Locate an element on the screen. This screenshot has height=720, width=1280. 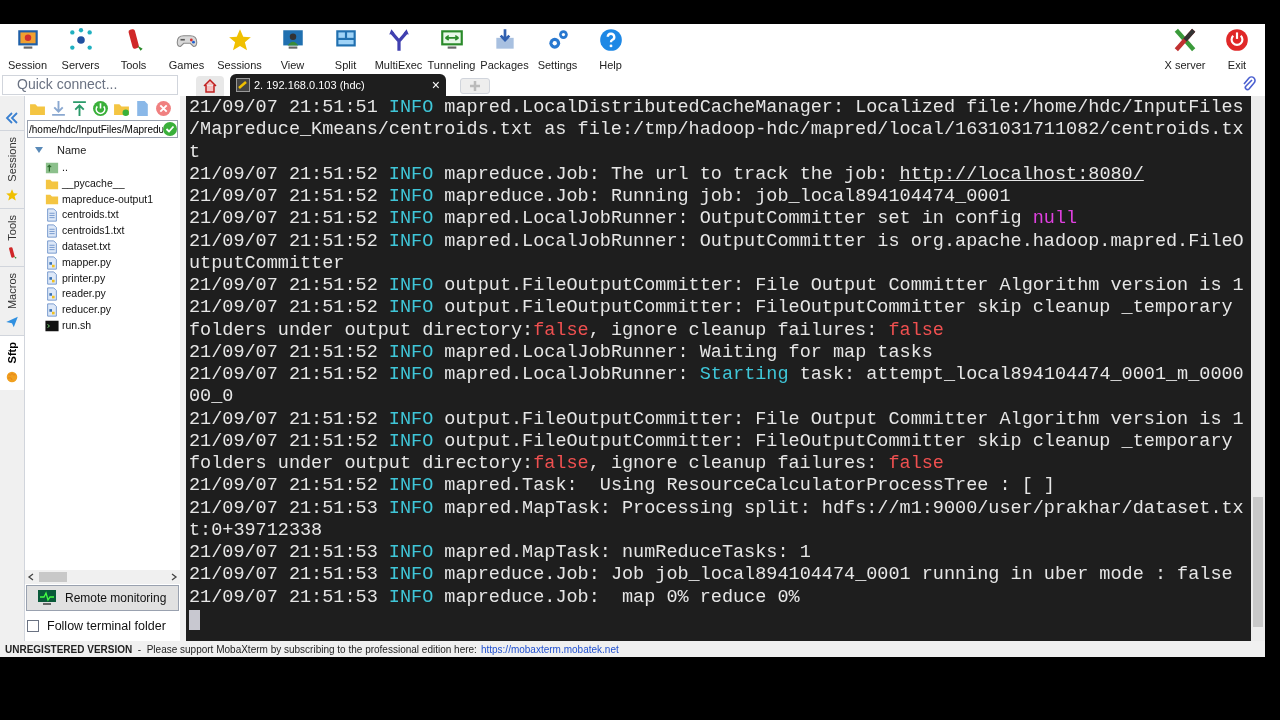
horizontal-scrollbar is located at coordinates (102, 577).